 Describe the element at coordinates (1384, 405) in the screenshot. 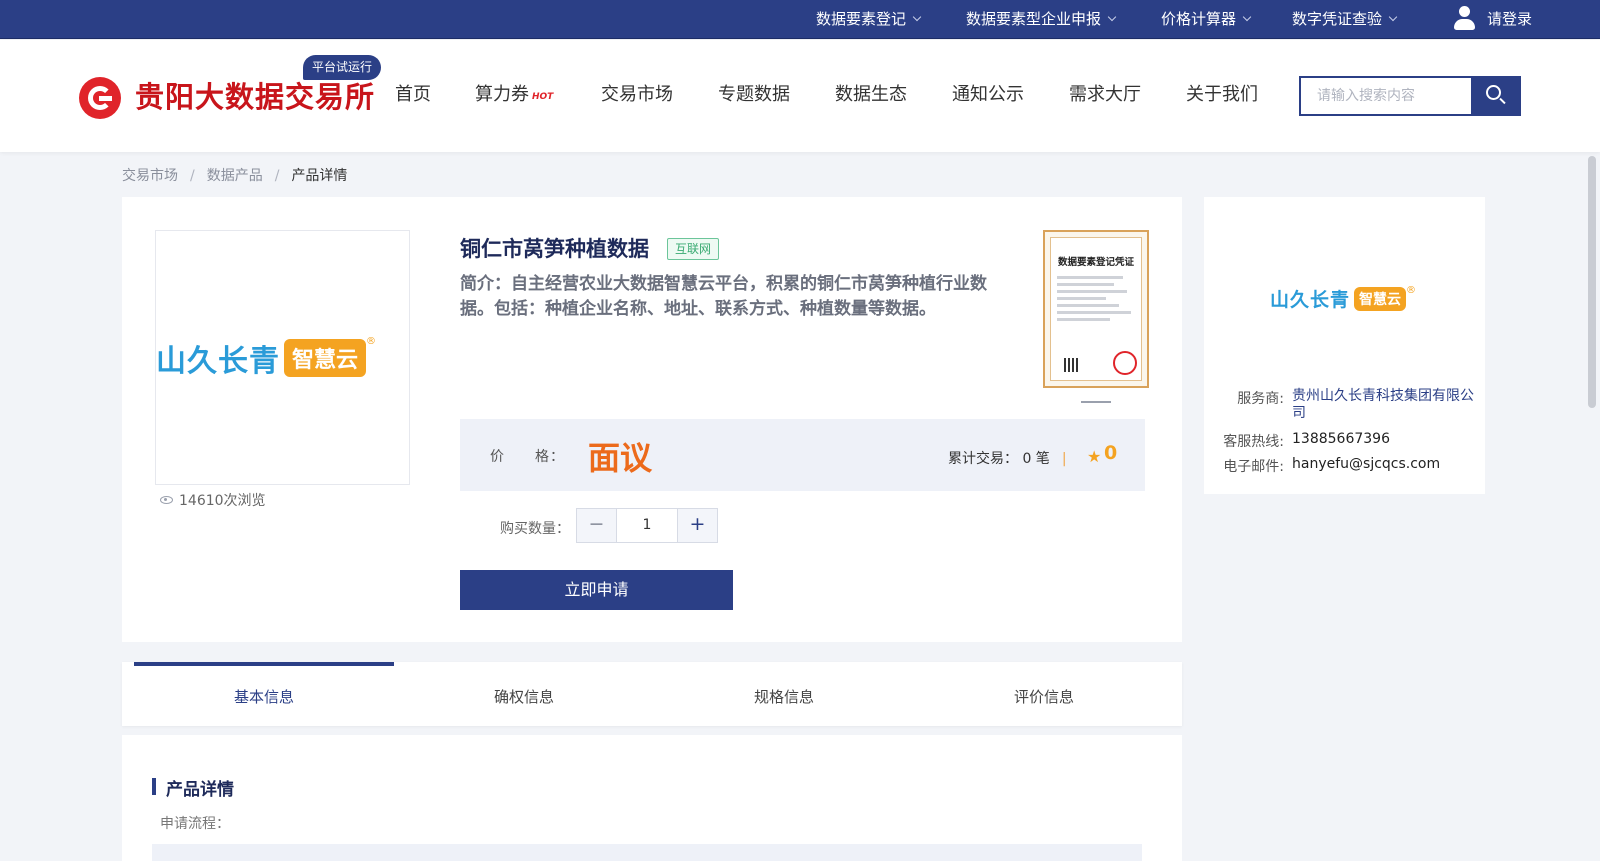

I see `provider-link: 贵州山久长青科技集团有限公司` at that location.